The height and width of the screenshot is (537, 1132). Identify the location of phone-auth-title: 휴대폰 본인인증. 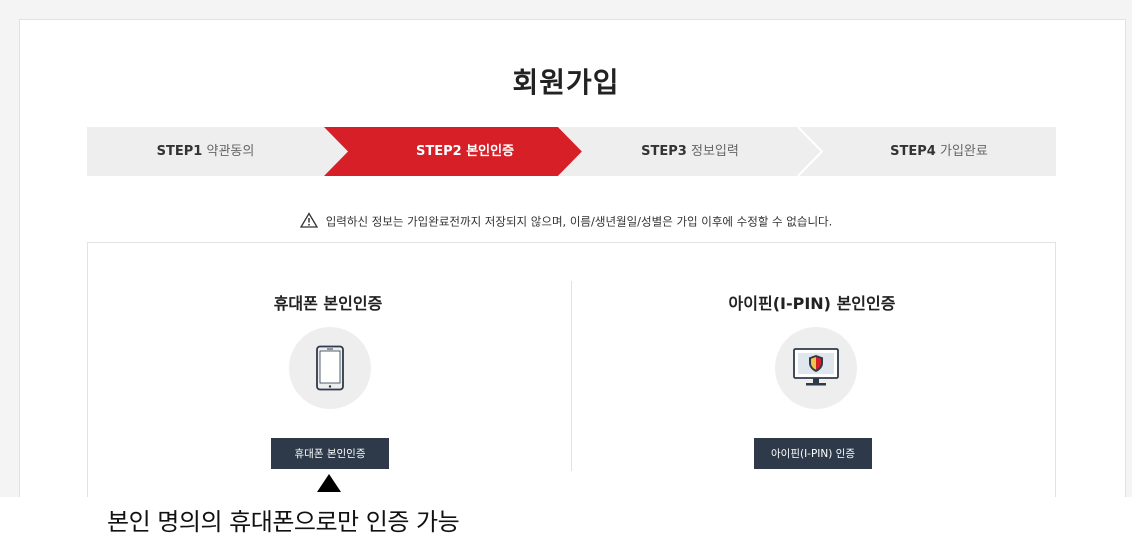
(328, 303).